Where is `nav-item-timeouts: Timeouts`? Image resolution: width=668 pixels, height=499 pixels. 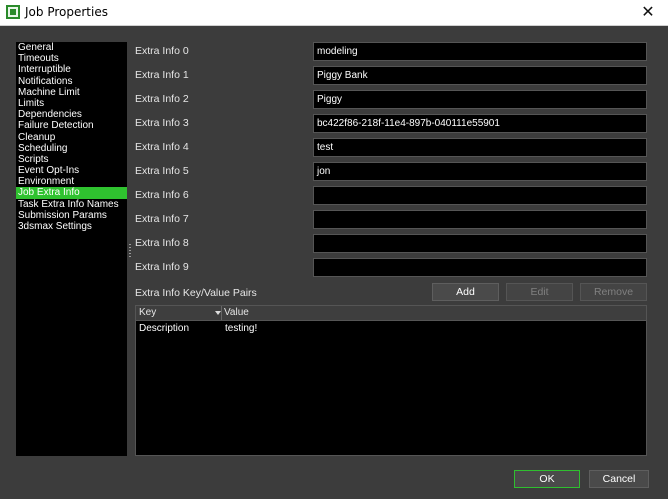 nav-item-timeouts: Timeouts is located at coordinates (71, 58).